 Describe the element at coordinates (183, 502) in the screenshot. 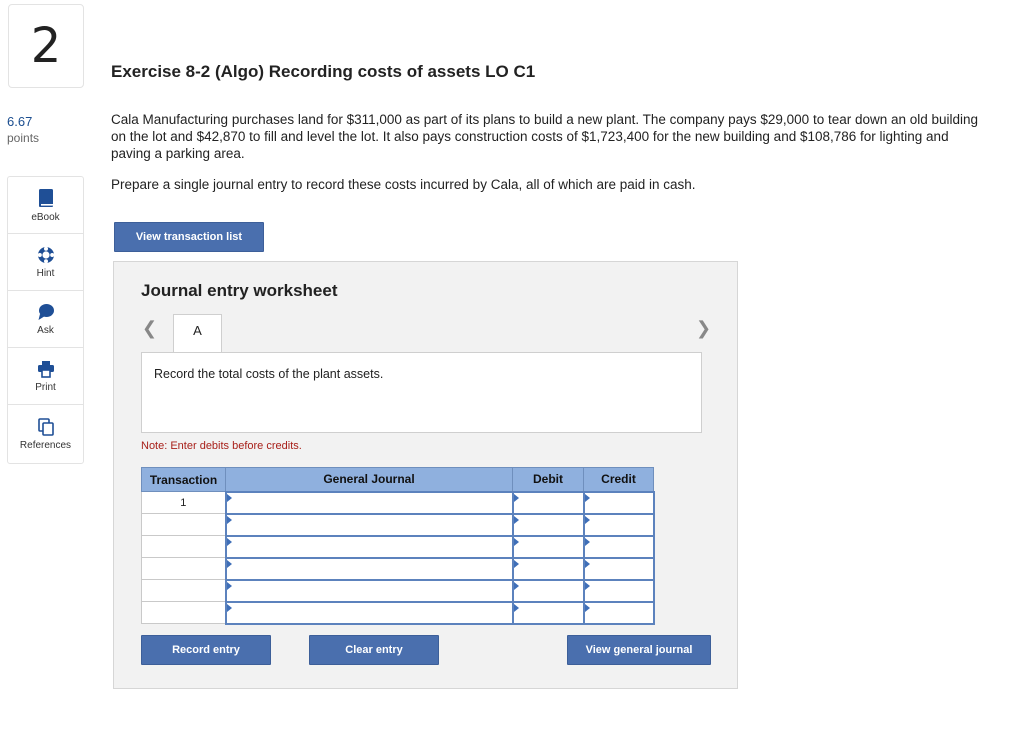

I see `transaction-cell: 1` at that location.